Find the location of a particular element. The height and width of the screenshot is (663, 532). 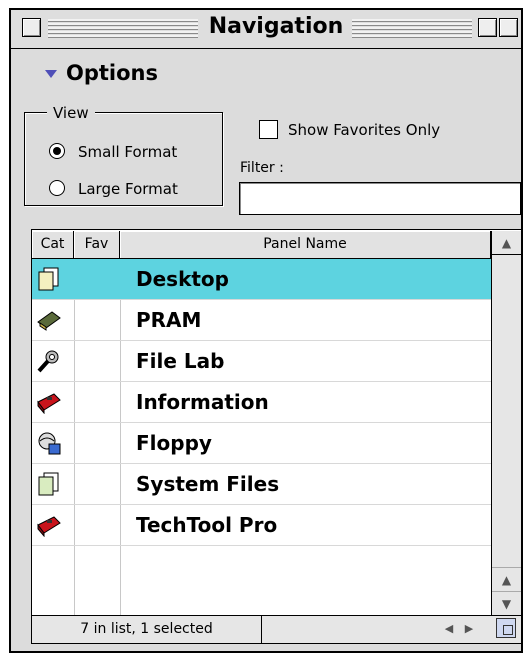

list-item: File Lab is located at coordinates (261, 361).